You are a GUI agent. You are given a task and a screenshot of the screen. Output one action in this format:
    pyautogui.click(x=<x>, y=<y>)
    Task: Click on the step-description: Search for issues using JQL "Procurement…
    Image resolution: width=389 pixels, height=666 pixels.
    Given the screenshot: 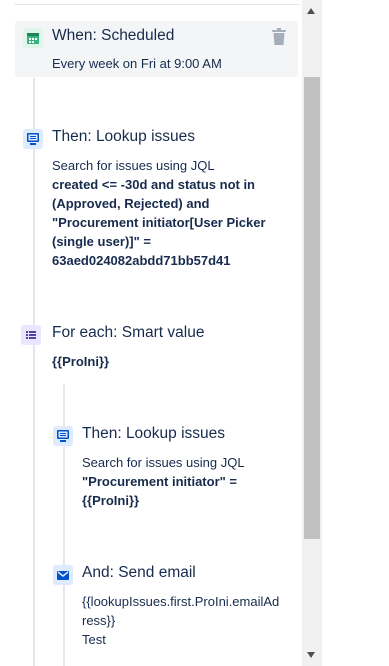 What is the action you would take?
    pyautogui.click(x=163, y=481)
    